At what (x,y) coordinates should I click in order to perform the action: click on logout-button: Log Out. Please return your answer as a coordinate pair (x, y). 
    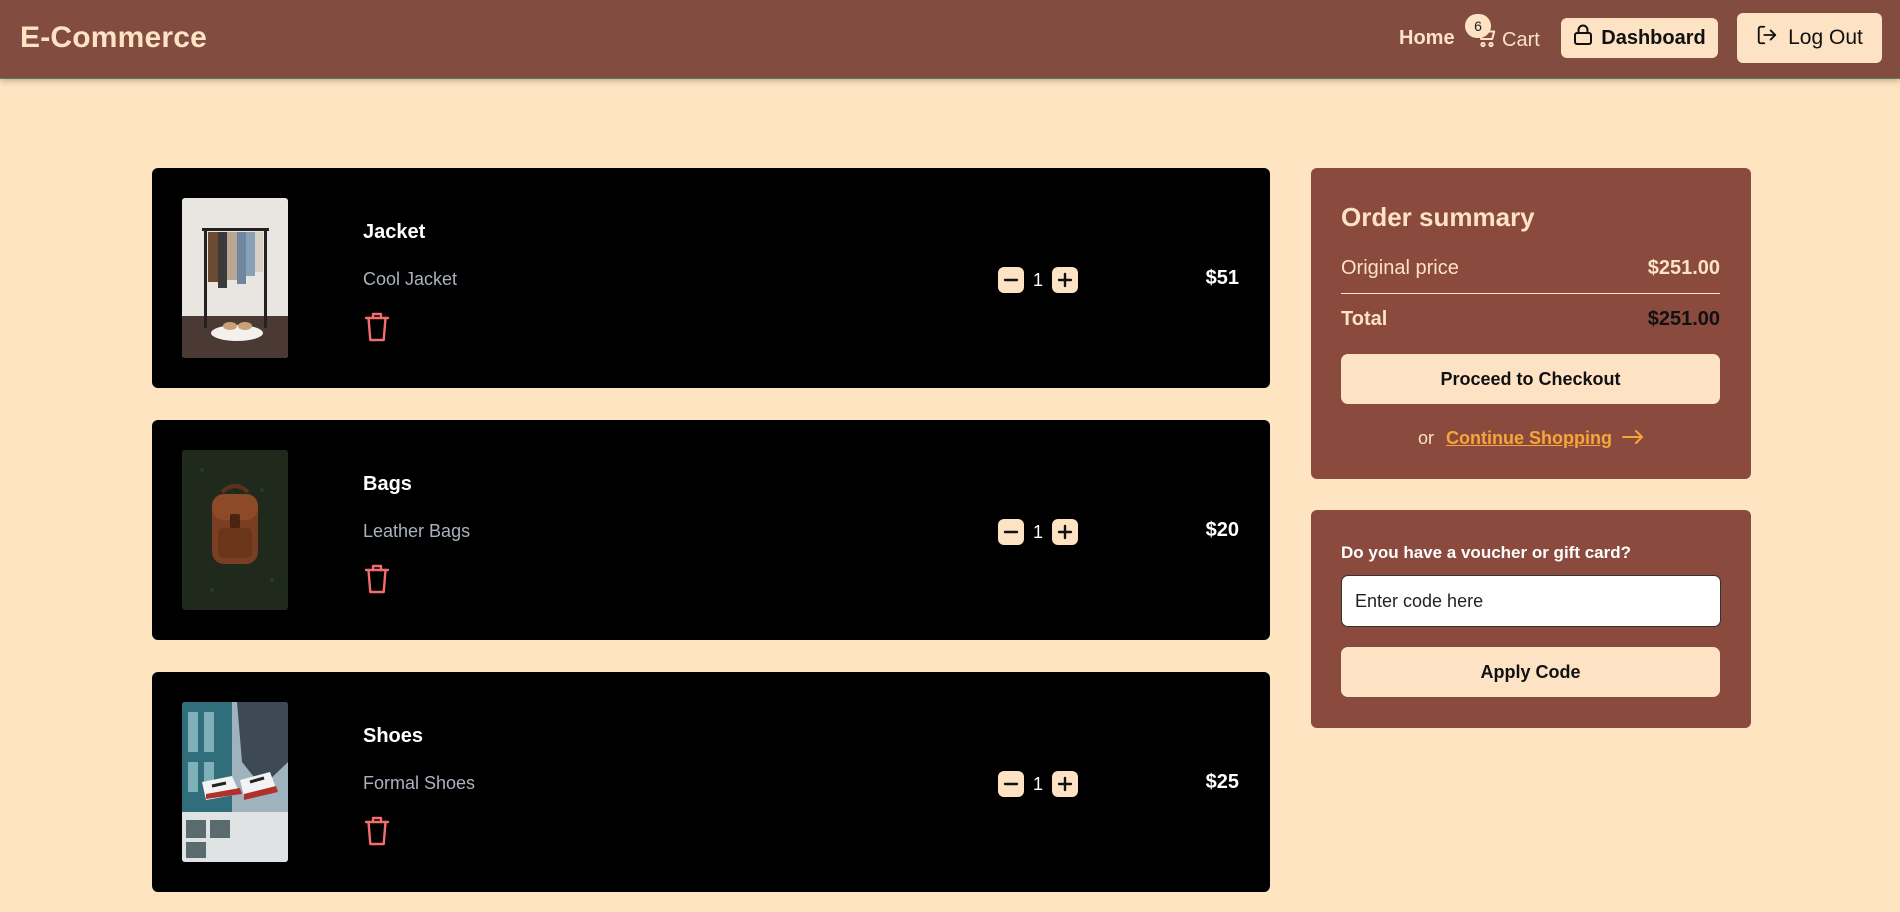
    Looking at the image, I should click on (1809, 38).